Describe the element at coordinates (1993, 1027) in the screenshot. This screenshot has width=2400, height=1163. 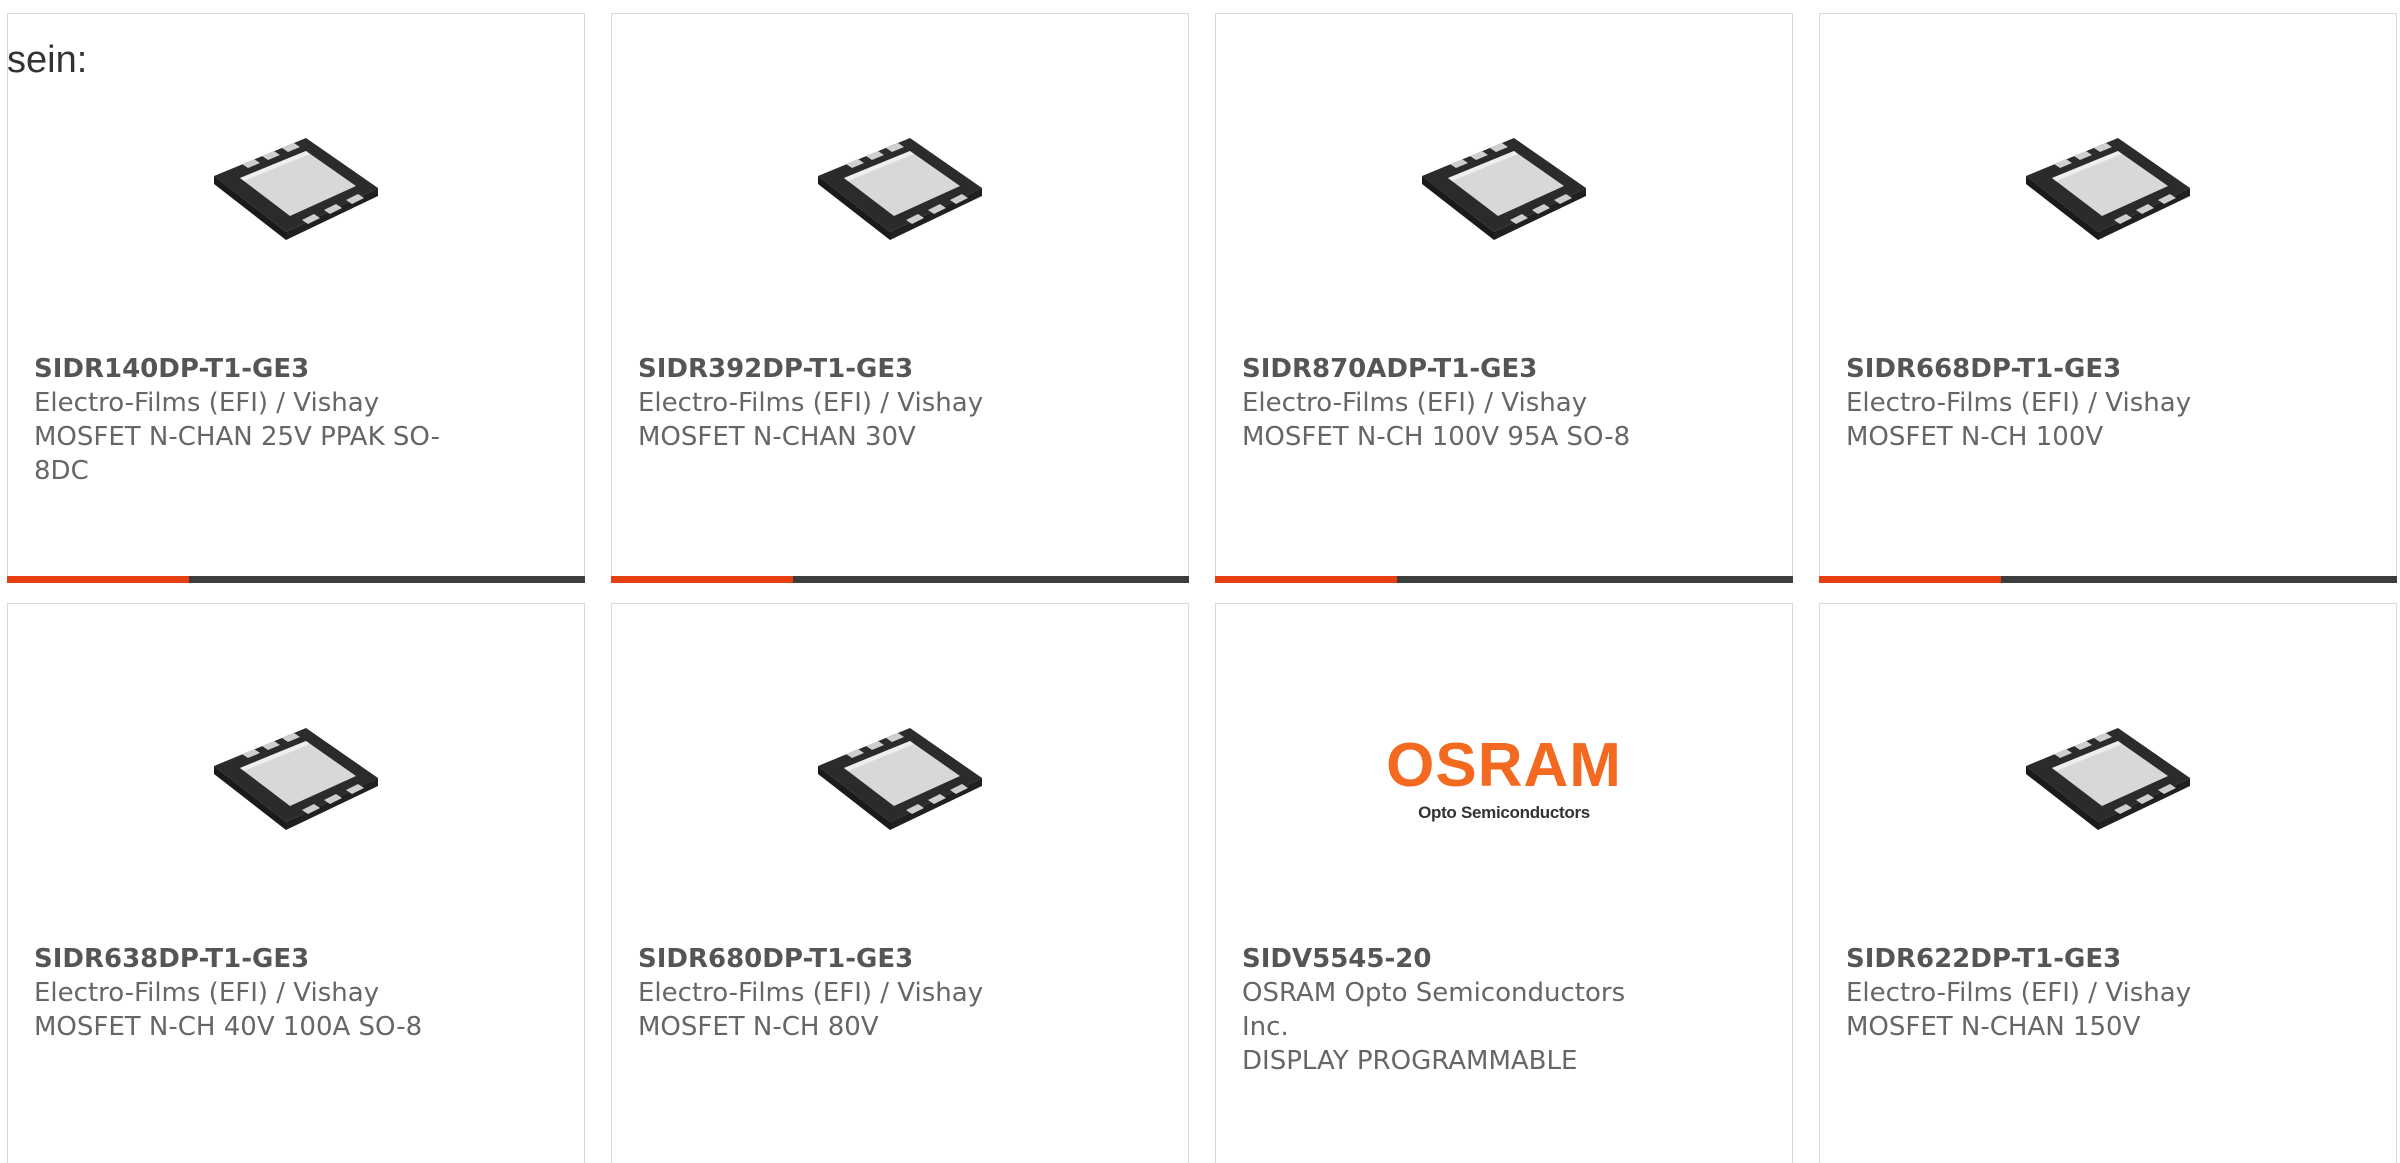
I see `description: MOSFET N-CHAN 150V` at that location.